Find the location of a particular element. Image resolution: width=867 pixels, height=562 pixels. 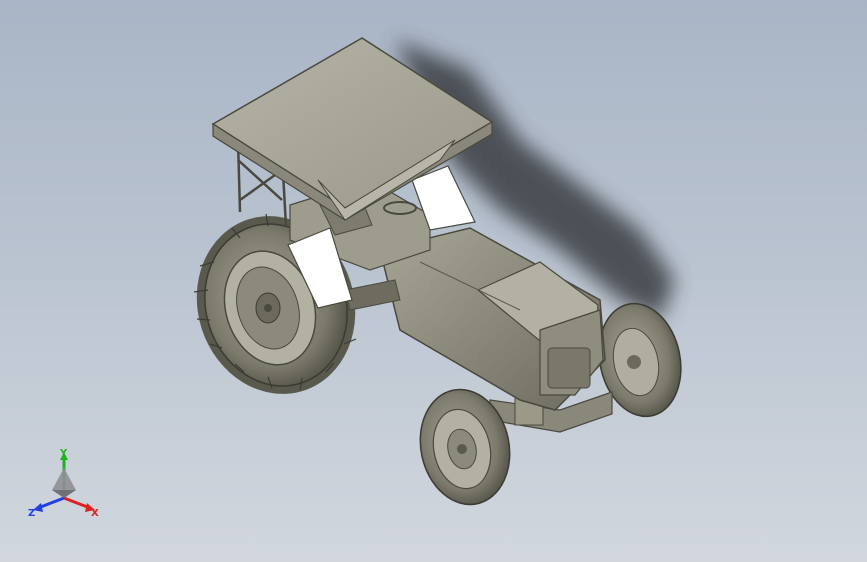

z-axis-label: Z is located at coordinates (31, 513).